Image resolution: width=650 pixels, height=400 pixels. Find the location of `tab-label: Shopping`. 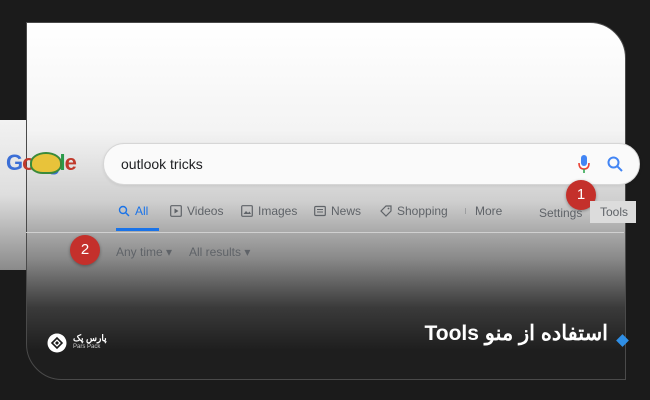

tab-label: Shopping is located at coordinates (422, 211).